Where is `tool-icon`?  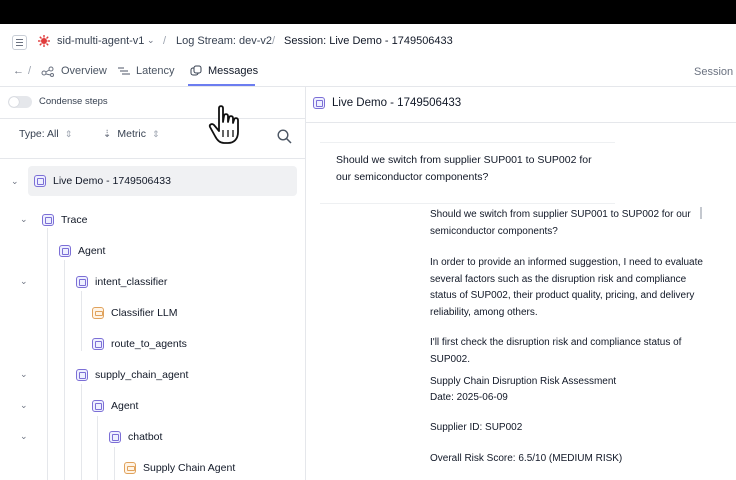 tool-icon is located at coordinates (98, 344).